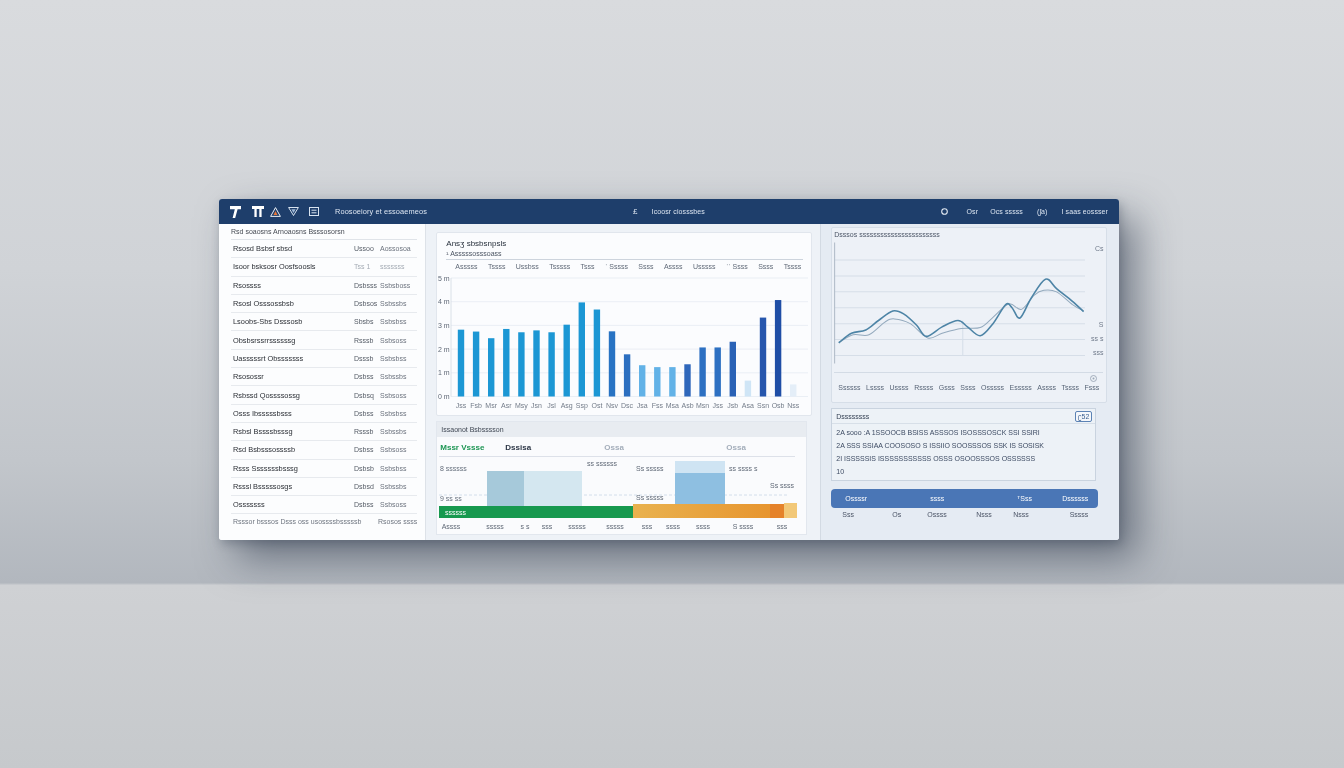  I want to click on pound-sign-icon: £, so click(635, 211).